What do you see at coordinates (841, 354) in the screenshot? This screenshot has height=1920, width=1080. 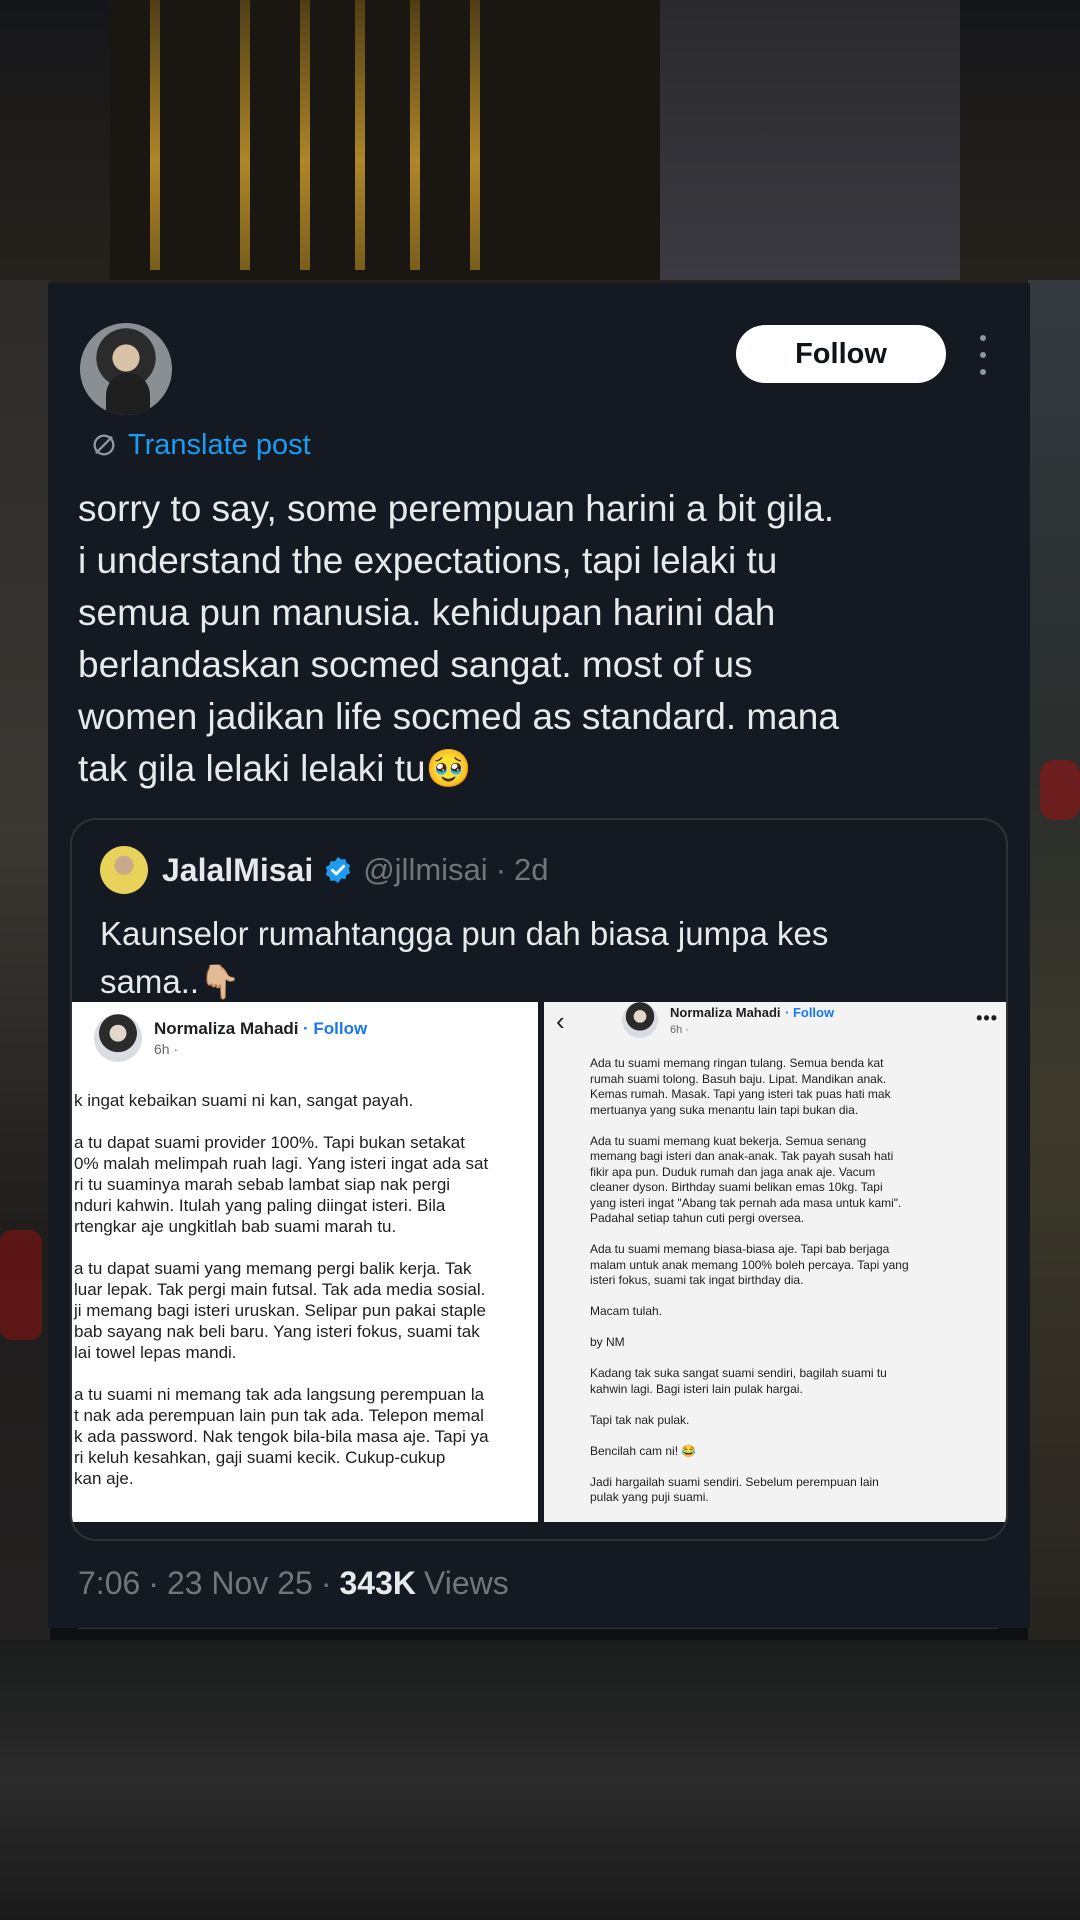 I see `follow-button: Follow` at bounding box center [841, 354].